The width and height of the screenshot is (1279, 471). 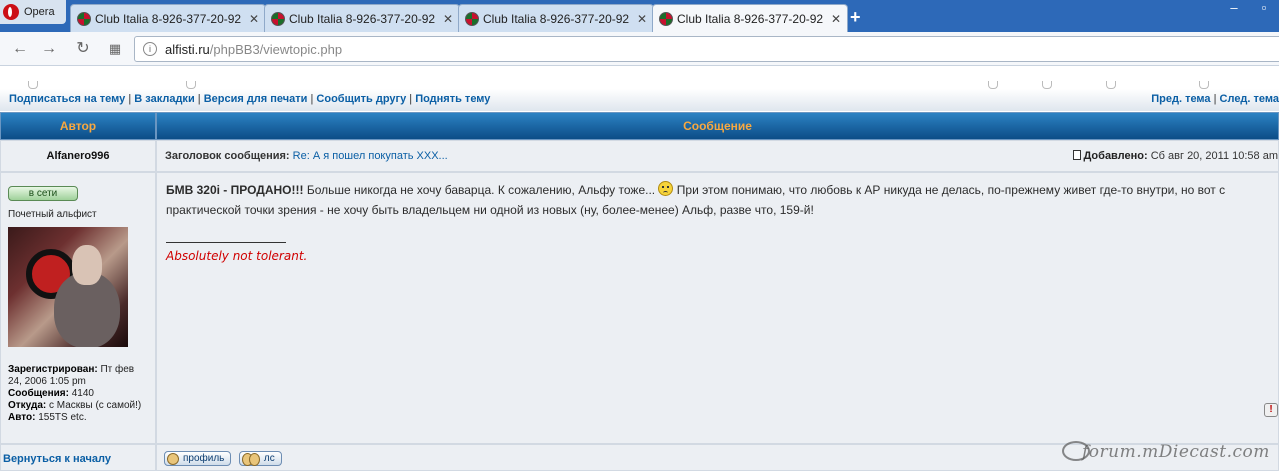 I want to click on tell-friend-link: Сообщить другу, so click(x=361, y=99).